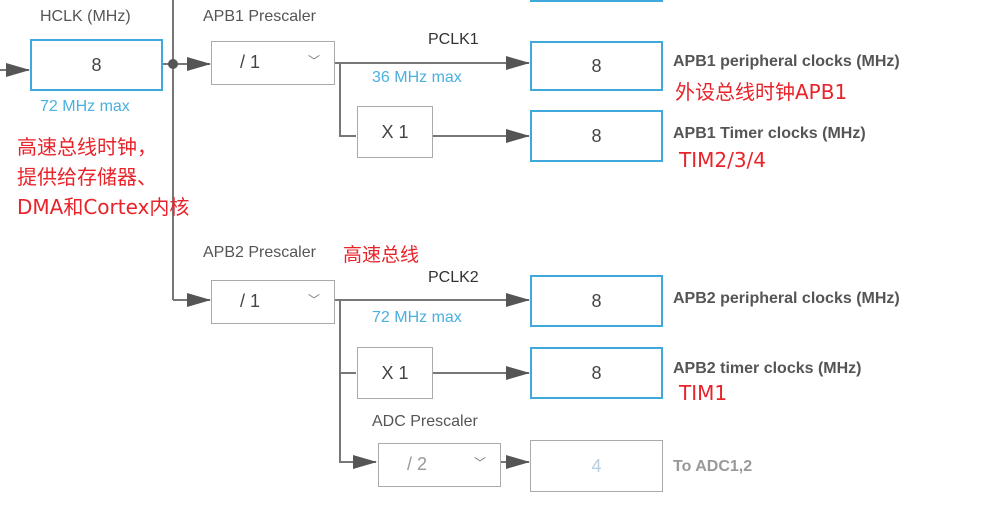 The image size is (997, 519). What do you see at coordinates (259, 16) in the screenshot?
I see `apb1-prescaler-label: APB1 Prescaler` at bounding box center [259, 16].